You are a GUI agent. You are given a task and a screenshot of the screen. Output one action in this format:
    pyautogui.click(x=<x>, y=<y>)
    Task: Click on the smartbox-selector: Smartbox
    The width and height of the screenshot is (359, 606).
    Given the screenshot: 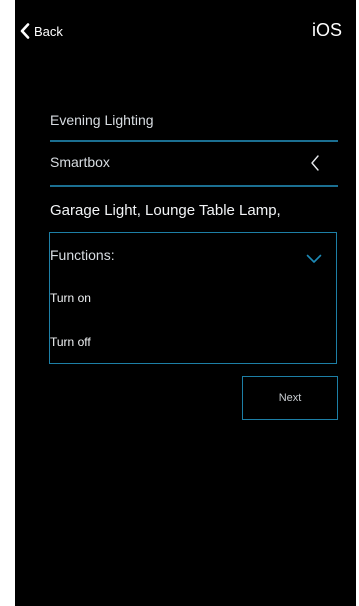 What is the action you would take?
    pyautogui.click(x=194, y=171)
    